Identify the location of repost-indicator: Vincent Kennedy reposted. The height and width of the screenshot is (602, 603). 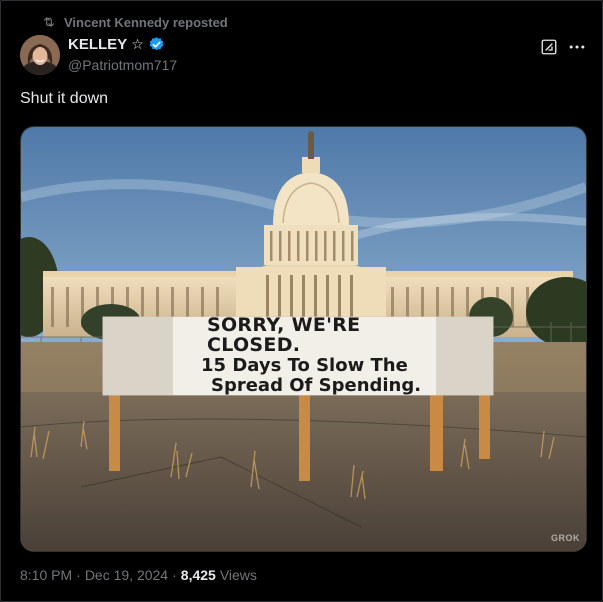
(135, 22).